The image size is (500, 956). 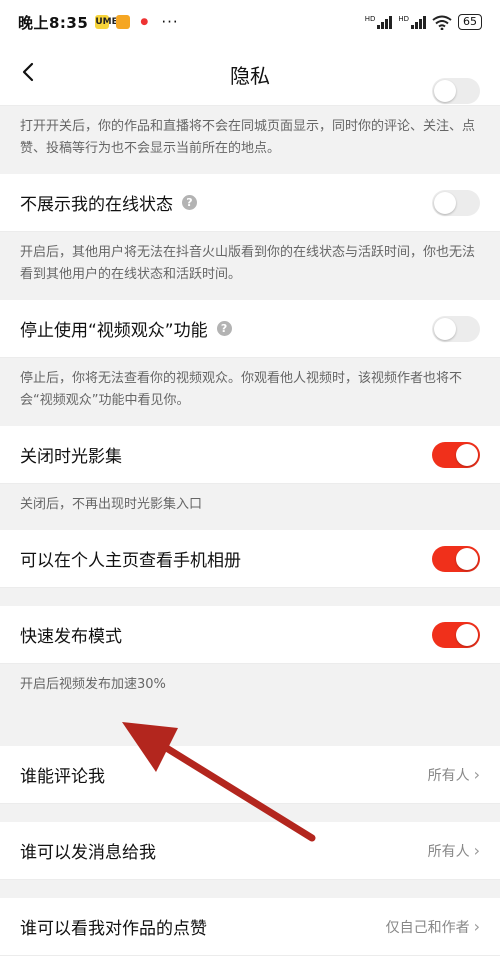 I want to click on app-notification-icon: ●, so click(x=144, y=22).